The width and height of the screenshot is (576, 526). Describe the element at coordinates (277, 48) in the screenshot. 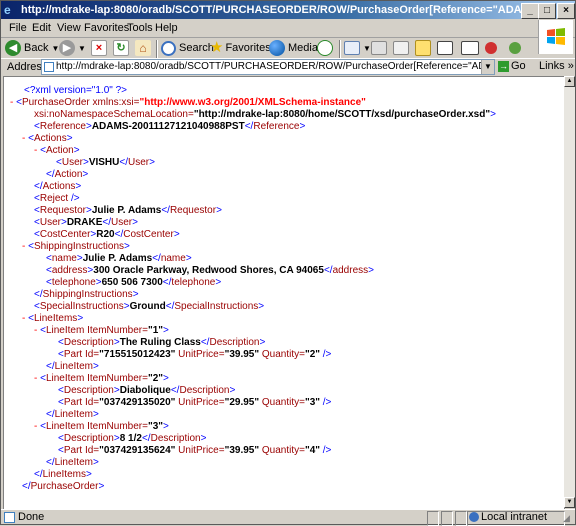

I see `media-globe-icon` at that location.